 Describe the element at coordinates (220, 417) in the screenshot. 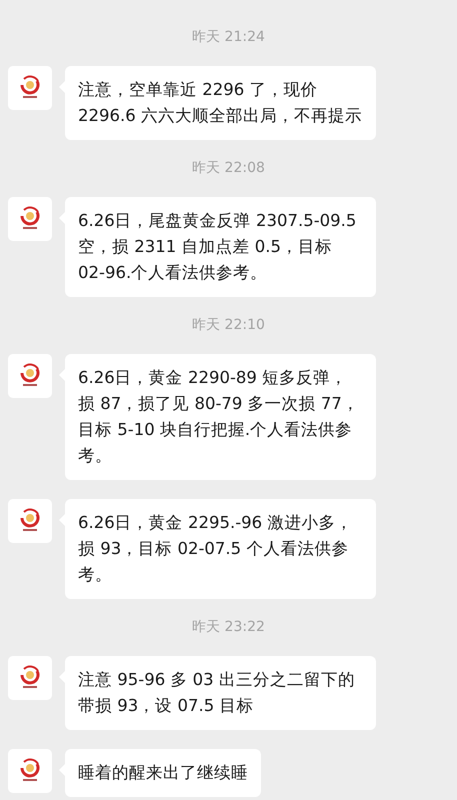

I see `message-bubble: 6.26日，黄金 2290-89 短多反弹，损 87，损了见 80-79 多一次损 77，目标 5-10 块自行把握.个人看法供参考。` at that location.